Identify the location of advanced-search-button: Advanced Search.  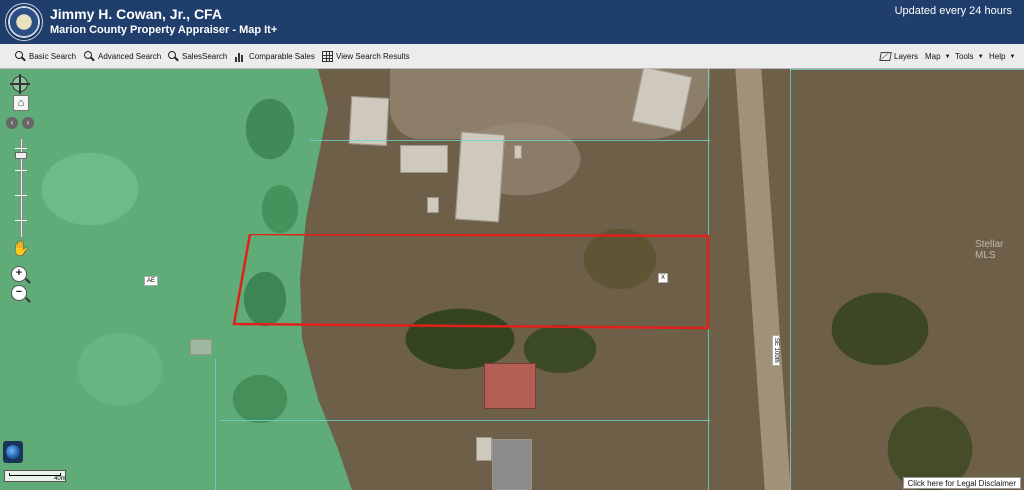
(122, 56).